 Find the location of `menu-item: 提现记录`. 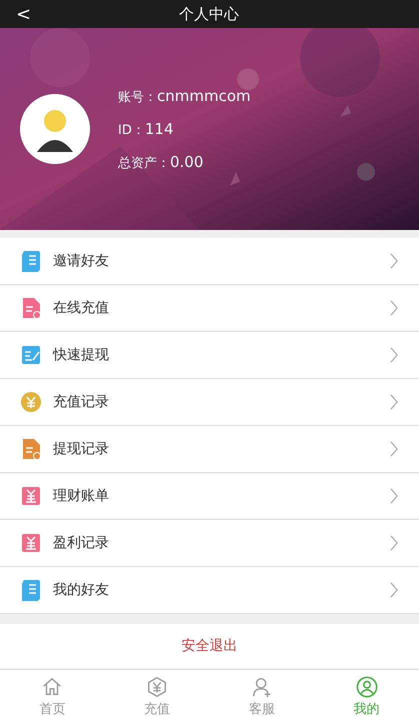

menu-item: 提现记录 is located at coordinates (209, 449).